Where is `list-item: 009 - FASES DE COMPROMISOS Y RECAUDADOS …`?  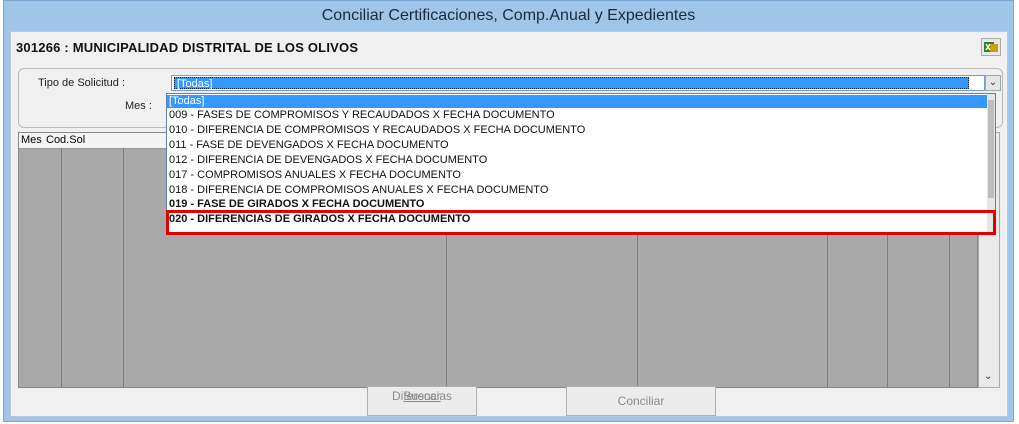
list-item: 009 - FASES DE COMPROMISOS Y RECAUDADOS … is located at coordinates (578, 115).